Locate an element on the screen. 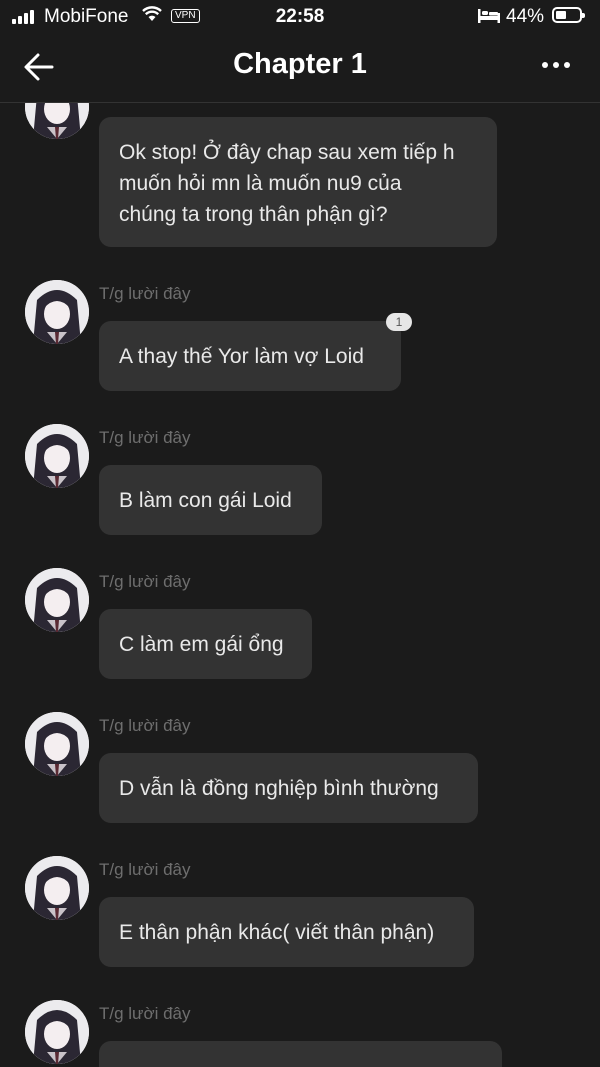  message-text-line: muốn hỏi mn là muốn nu9 của is located at coordinates (260, 183).